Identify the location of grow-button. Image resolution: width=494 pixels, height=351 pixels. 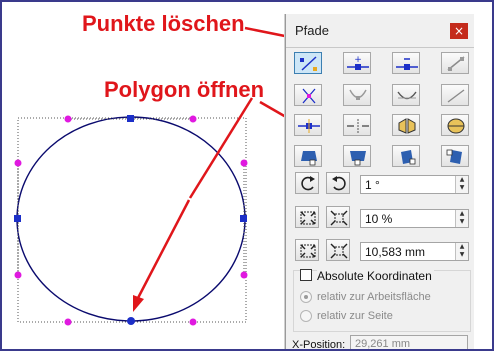
(307, 250).